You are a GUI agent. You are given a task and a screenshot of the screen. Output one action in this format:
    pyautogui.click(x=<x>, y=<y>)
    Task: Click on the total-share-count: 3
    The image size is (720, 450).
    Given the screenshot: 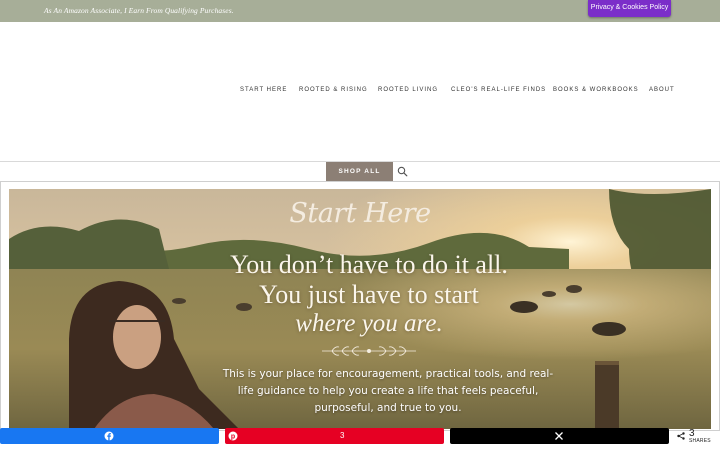 What is the action you would take?
    pyautogui.click(x=692, y=433)
    